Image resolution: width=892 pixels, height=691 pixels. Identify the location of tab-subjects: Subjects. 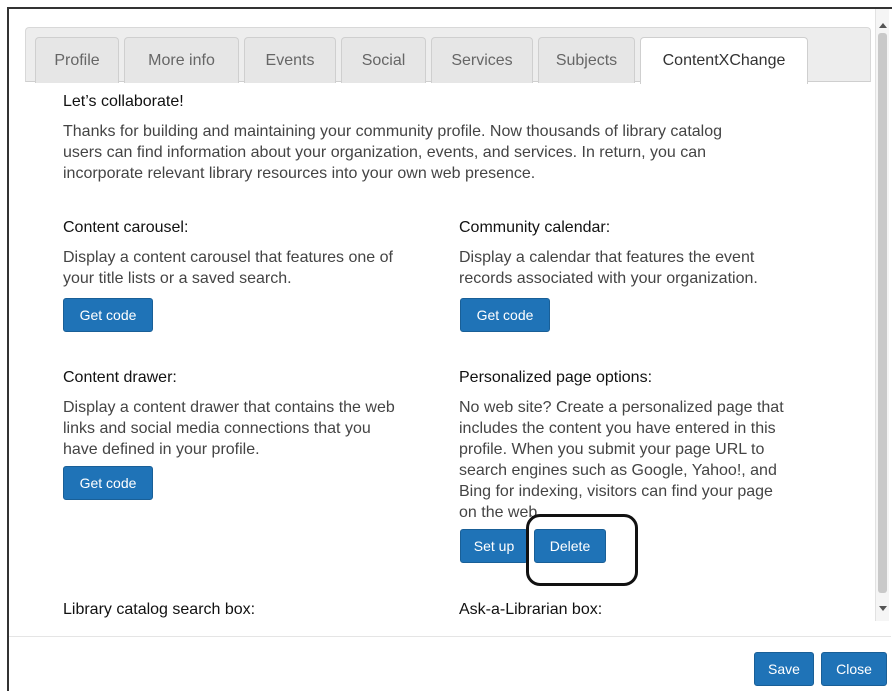
(586, 60).